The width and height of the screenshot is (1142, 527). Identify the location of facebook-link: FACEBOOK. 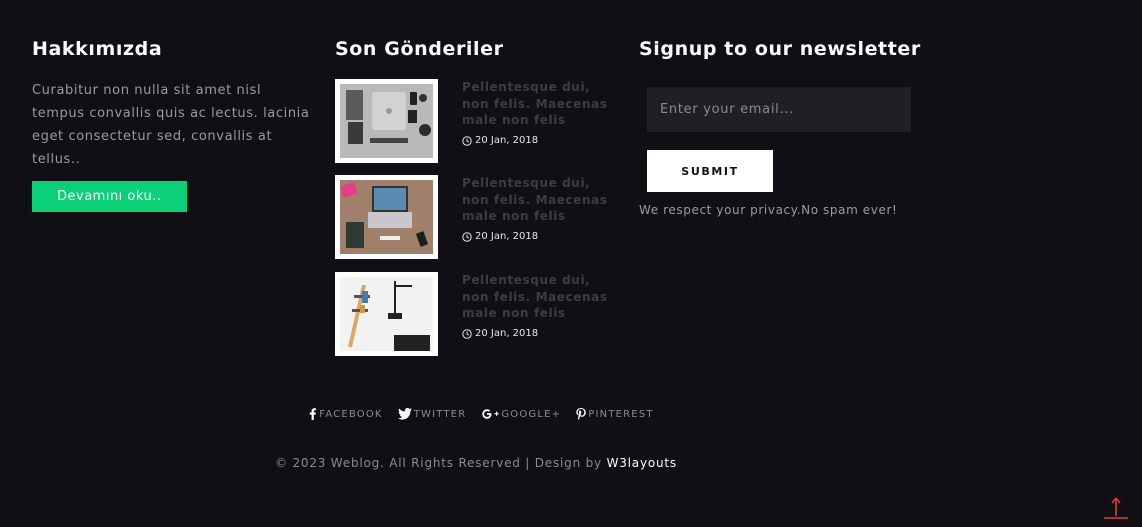
(345, 414).